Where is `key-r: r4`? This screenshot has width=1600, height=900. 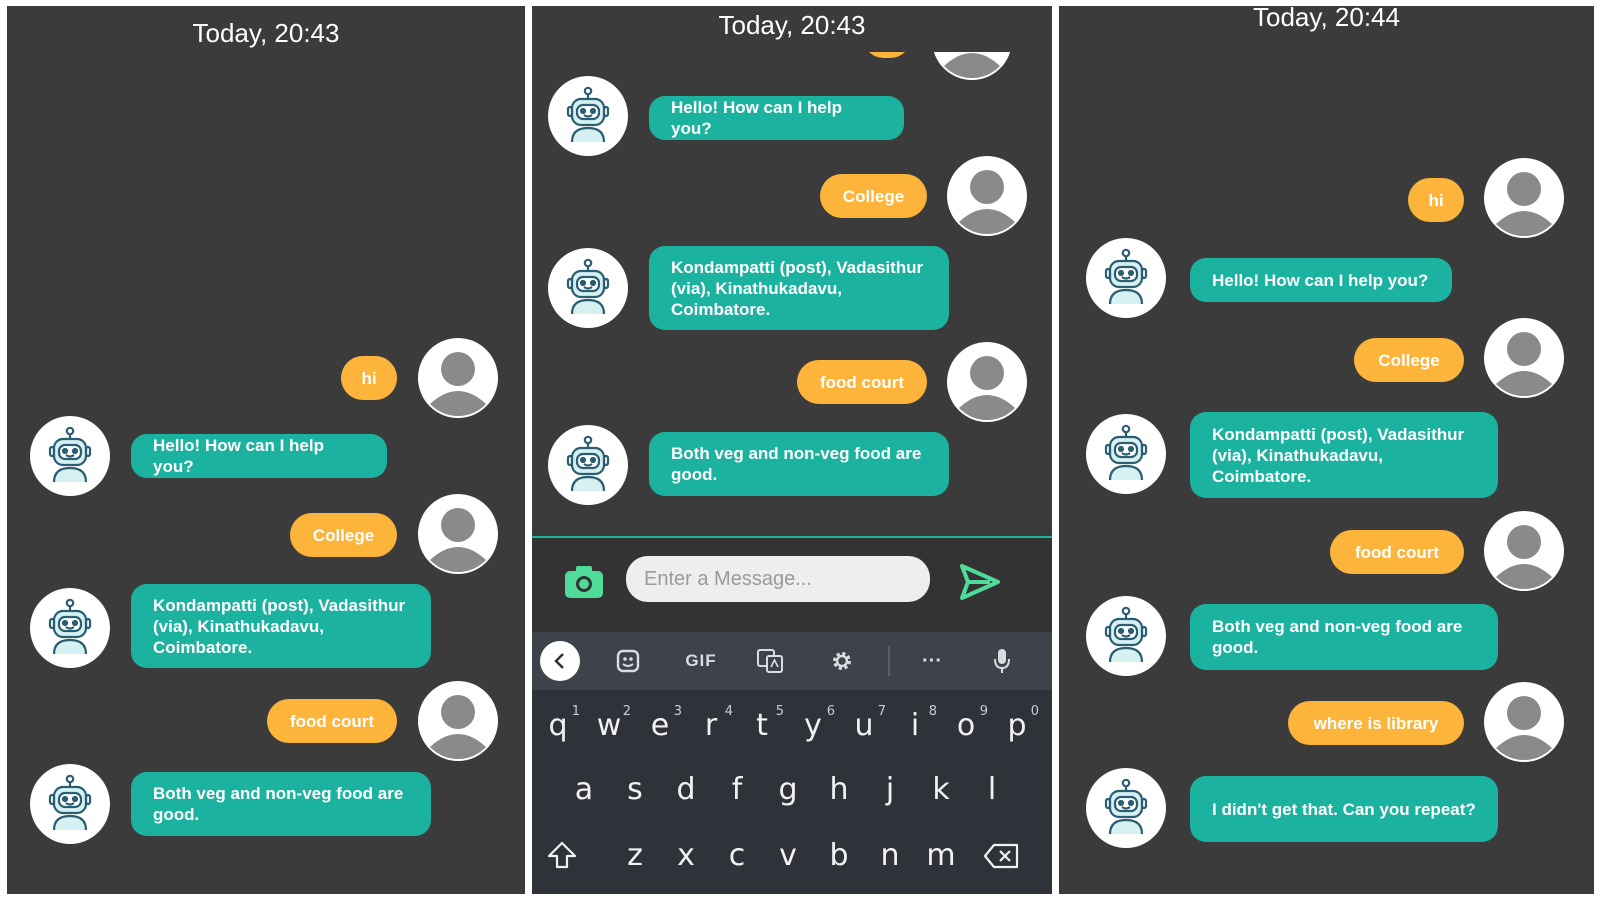 key-r: r4 is located at coordinates (711, 723).